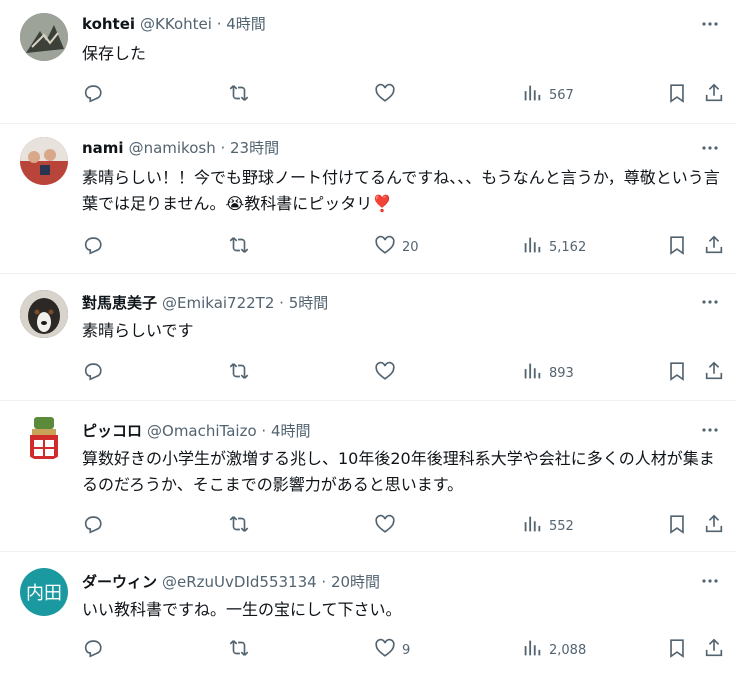 This screenshot has width=736, height=678. Describe the element at coordinates (547, 526) in the screenshot. I see `views-button: 552` at that location.